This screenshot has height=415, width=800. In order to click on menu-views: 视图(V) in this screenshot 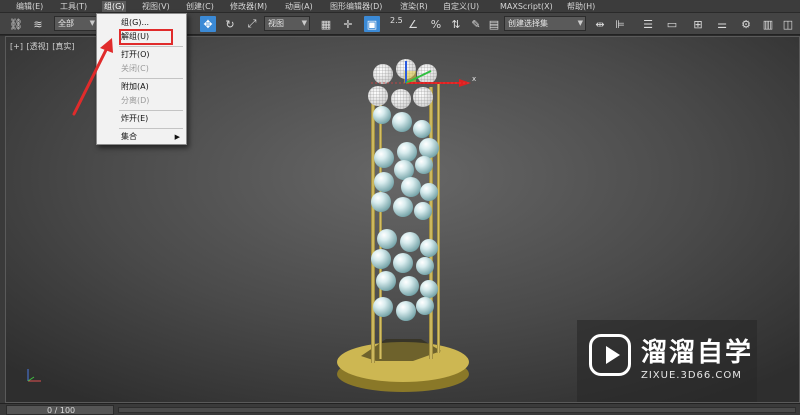, I will do `click(156, 6)`.